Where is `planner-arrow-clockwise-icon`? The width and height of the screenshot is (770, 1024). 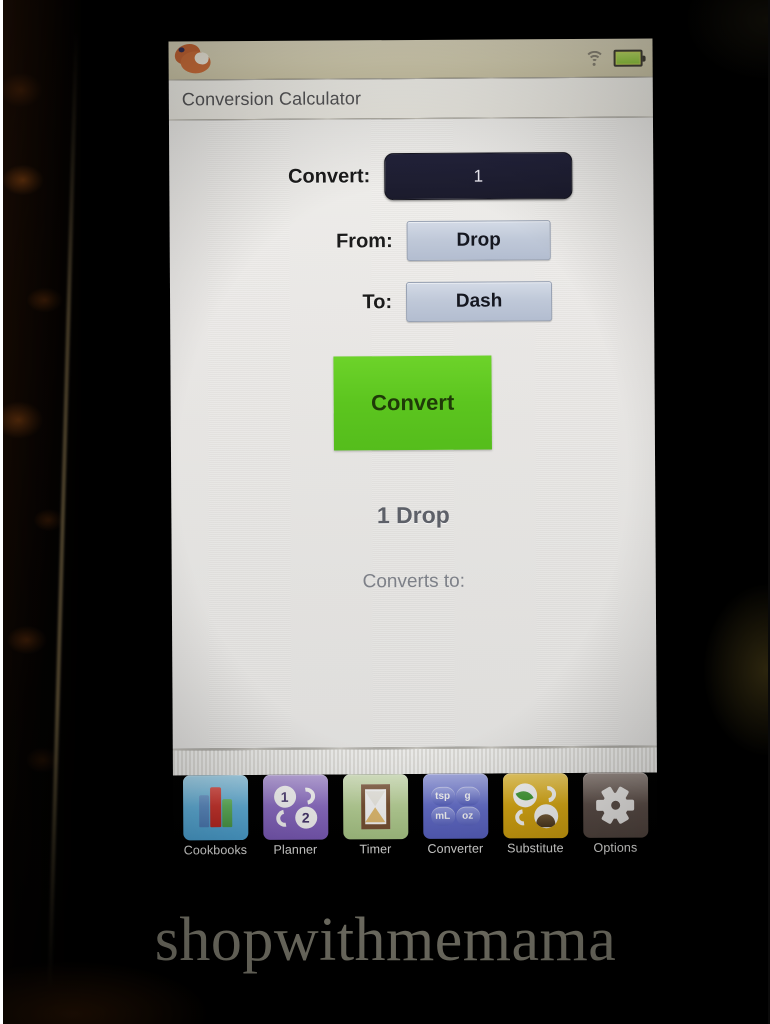
planner-arrow-clockwise-icon is located at coordinates (306, 796).